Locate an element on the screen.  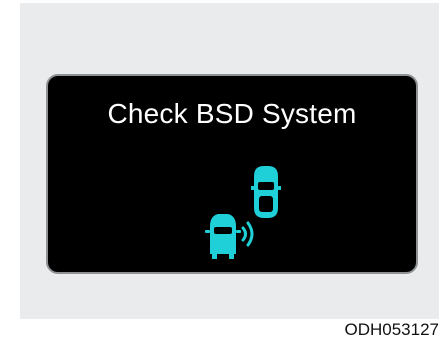
warning-message: Check BSD System is located at coordinates (232, 113).